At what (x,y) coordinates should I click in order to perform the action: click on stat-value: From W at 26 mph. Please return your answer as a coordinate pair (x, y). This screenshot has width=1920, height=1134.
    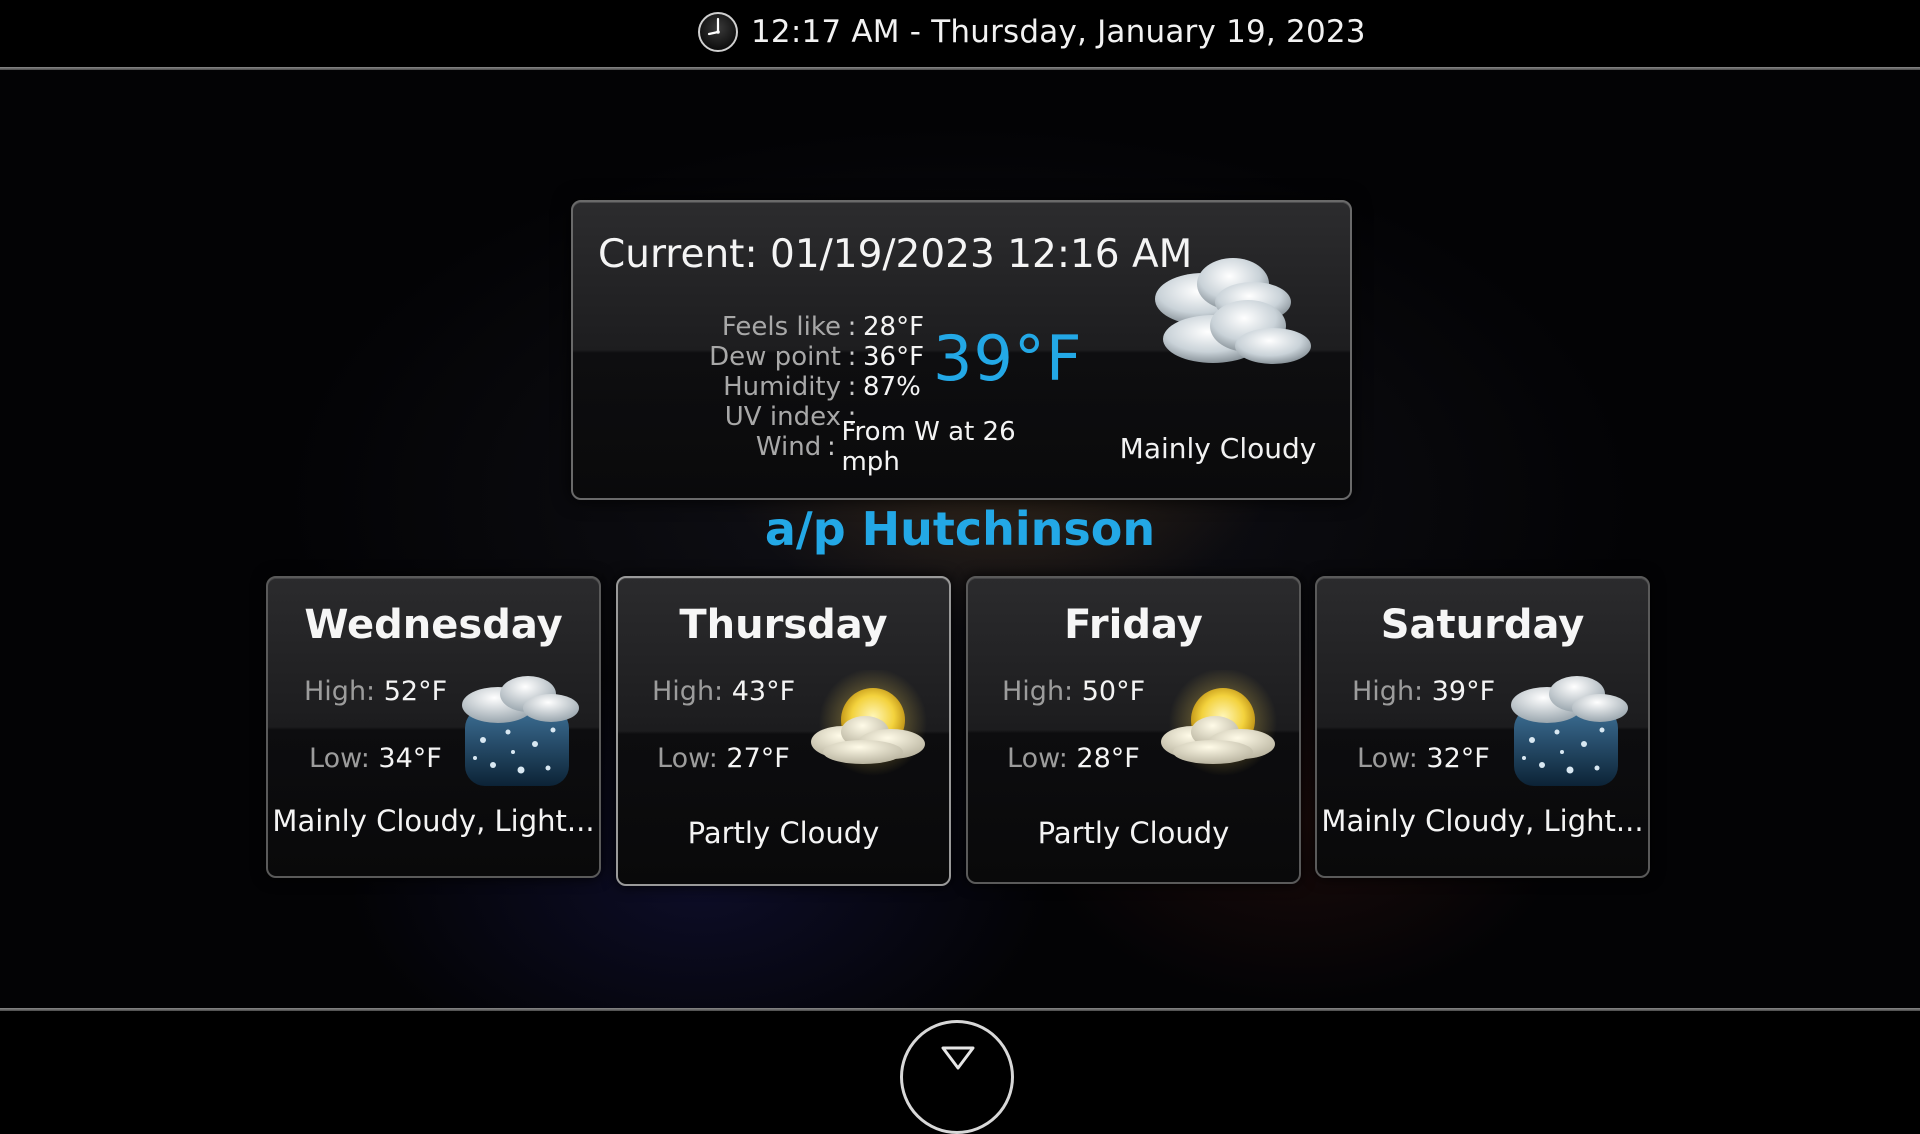
    Looking at the image, I should click on (928, 447).